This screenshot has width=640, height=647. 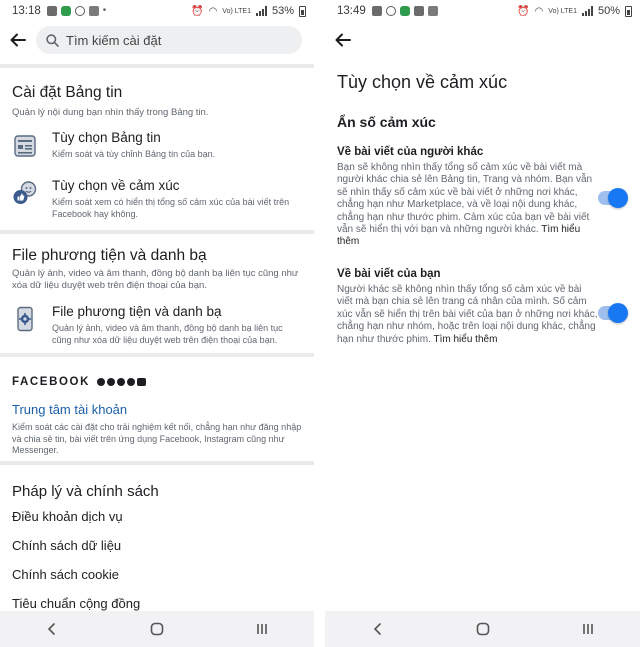 What do you see at coordinates (482, 40) in the screenshot?
I see `screen-header` at bounding box center [482, 40].